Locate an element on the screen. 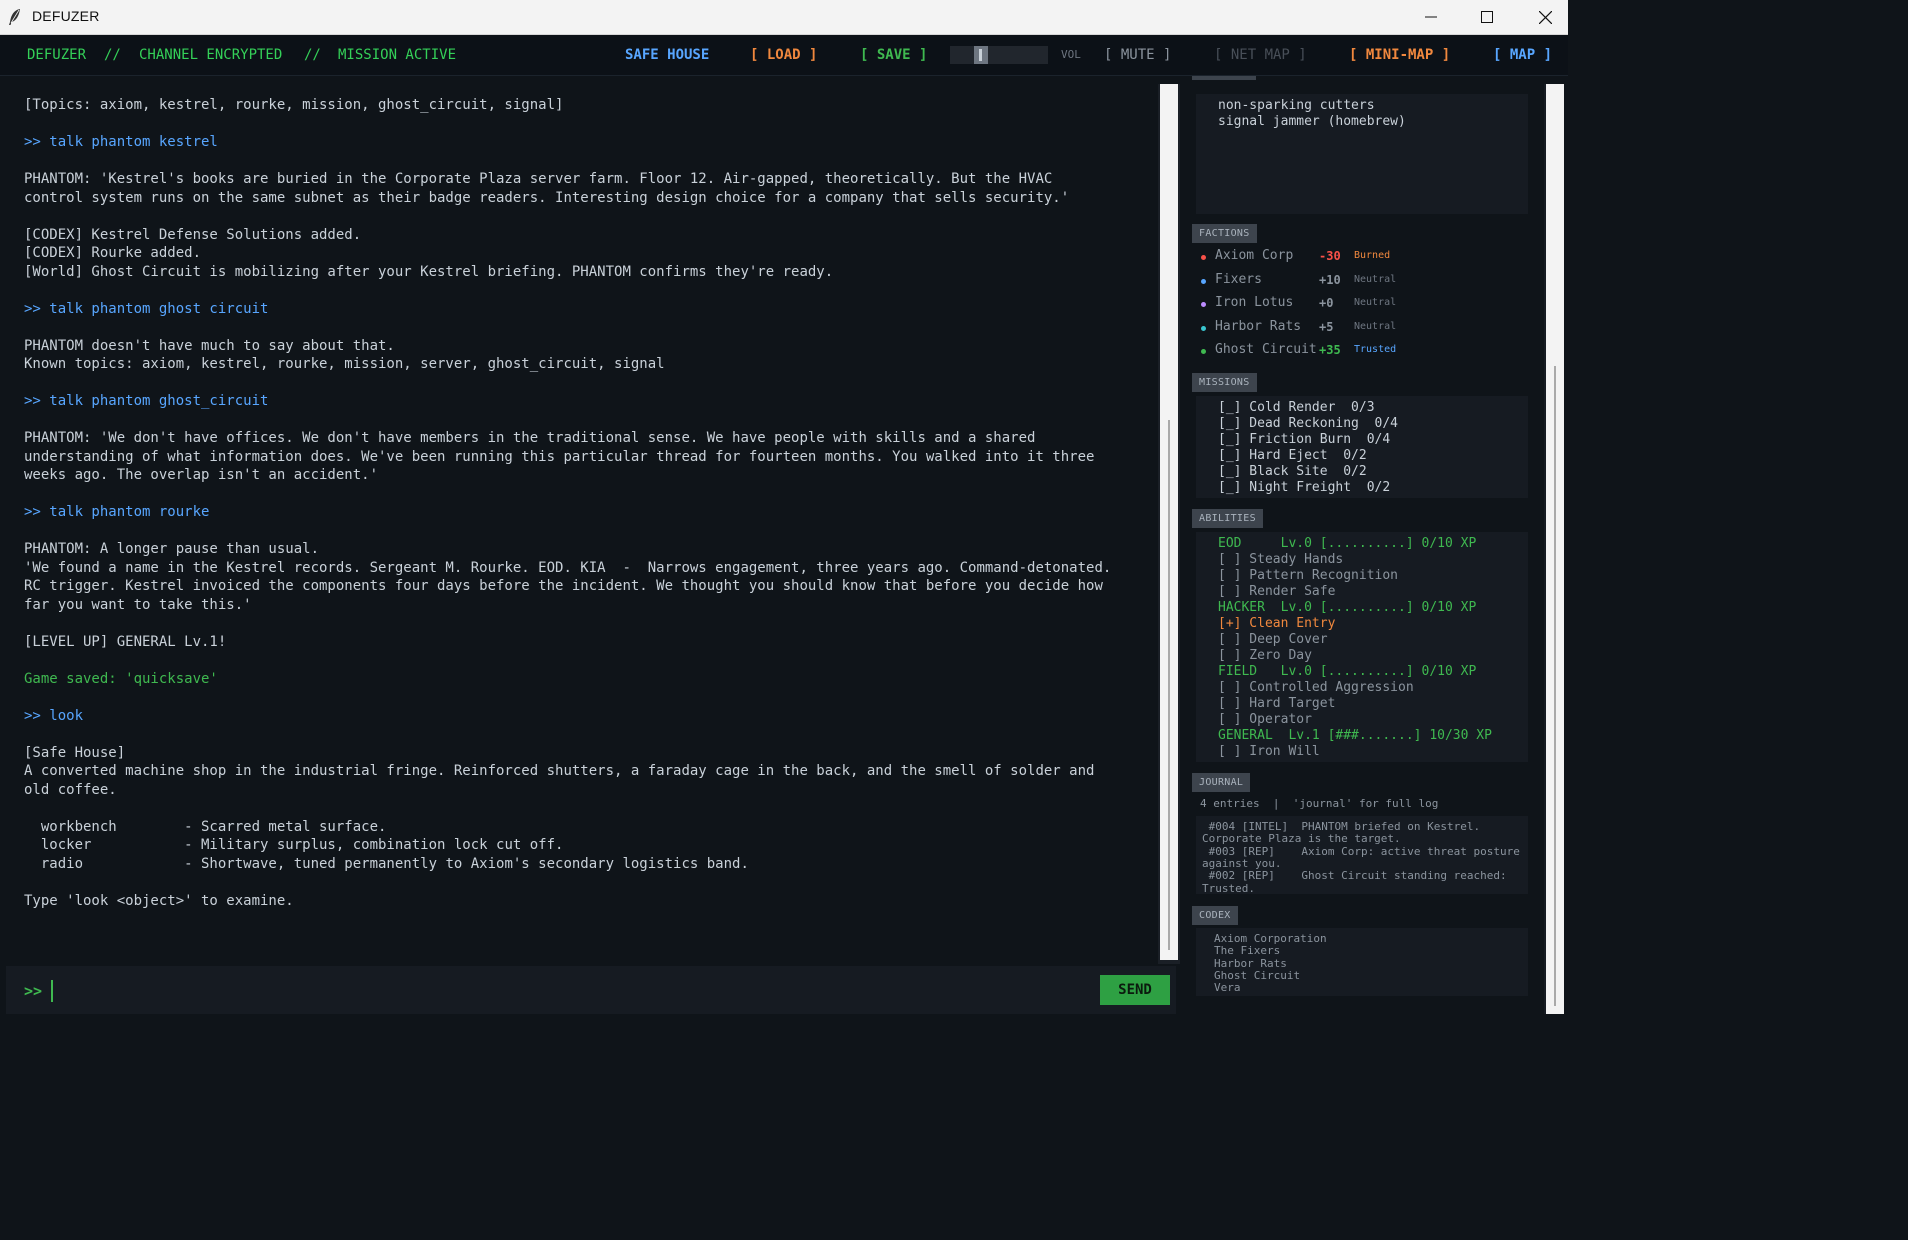  faction-status: Trusted is located at coordinates (1375, 349).